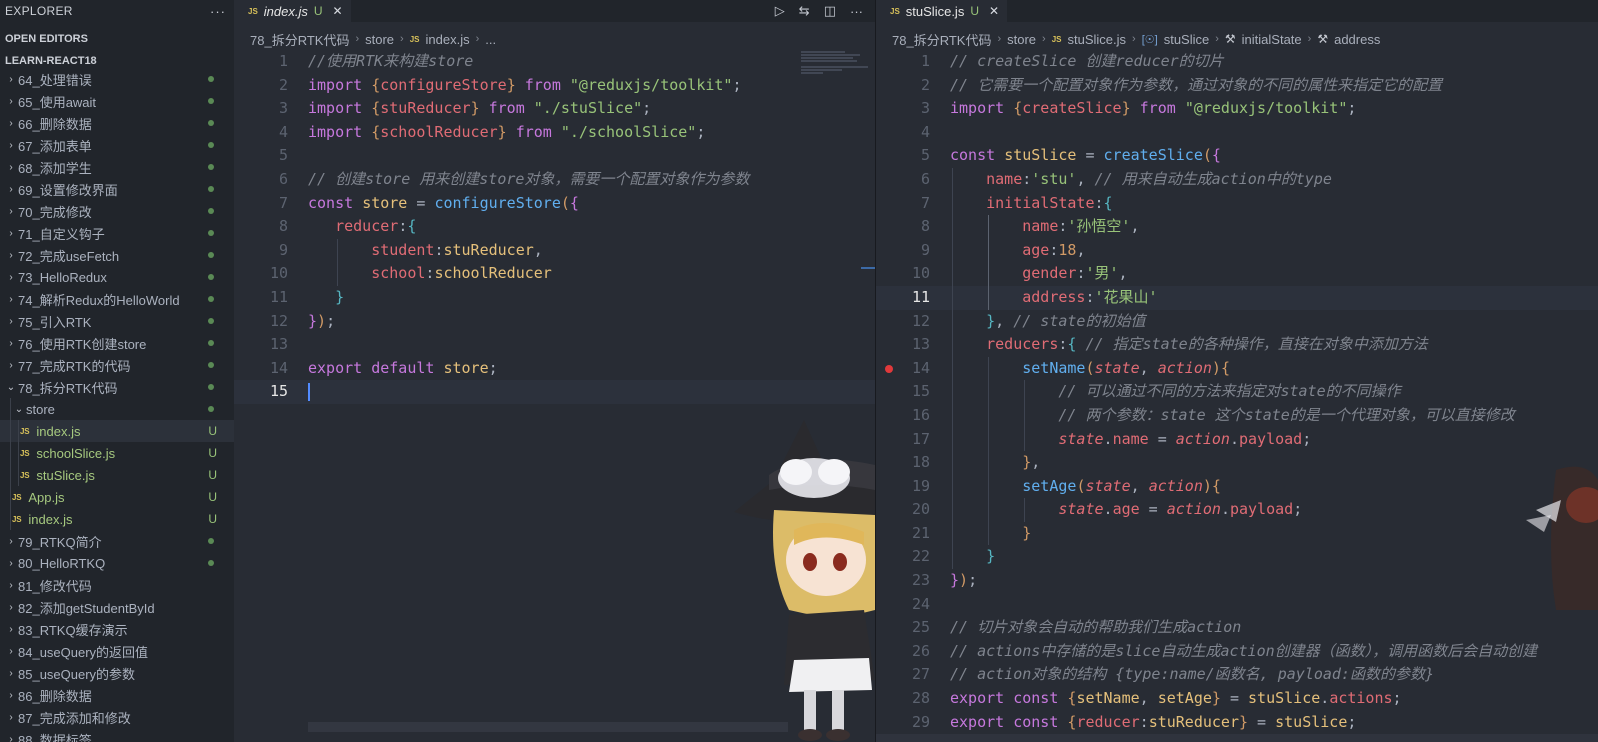 The width and height of the screenshot is (1598, 742). Describe the element at coordinates (1237, 557) in the screenshot. I see `code-line: 22 }` at that location.